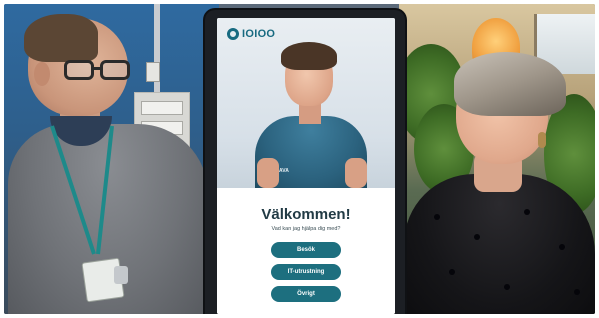 The width and height of the screenshot is (599, 318). I want to click on avatar-shirt-text: AVA, so click(284, 171).